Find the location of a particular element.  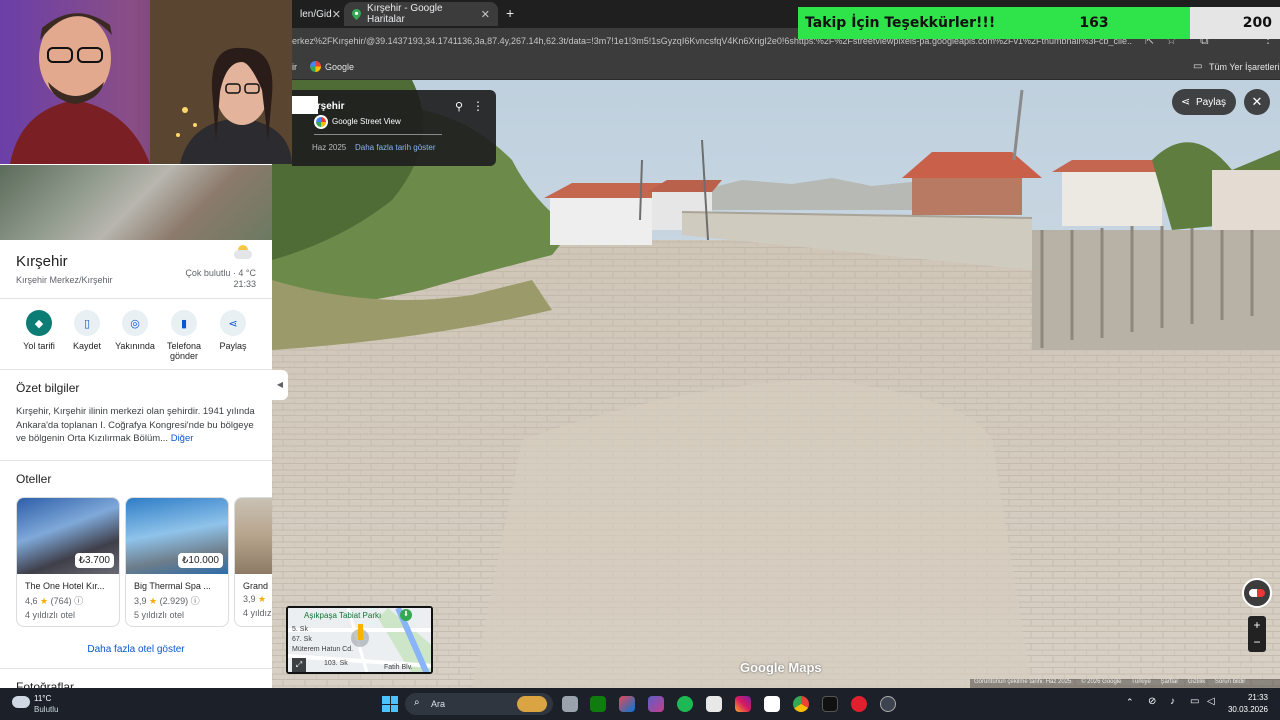

review-count: (764) is located at coordinates (61, 601).